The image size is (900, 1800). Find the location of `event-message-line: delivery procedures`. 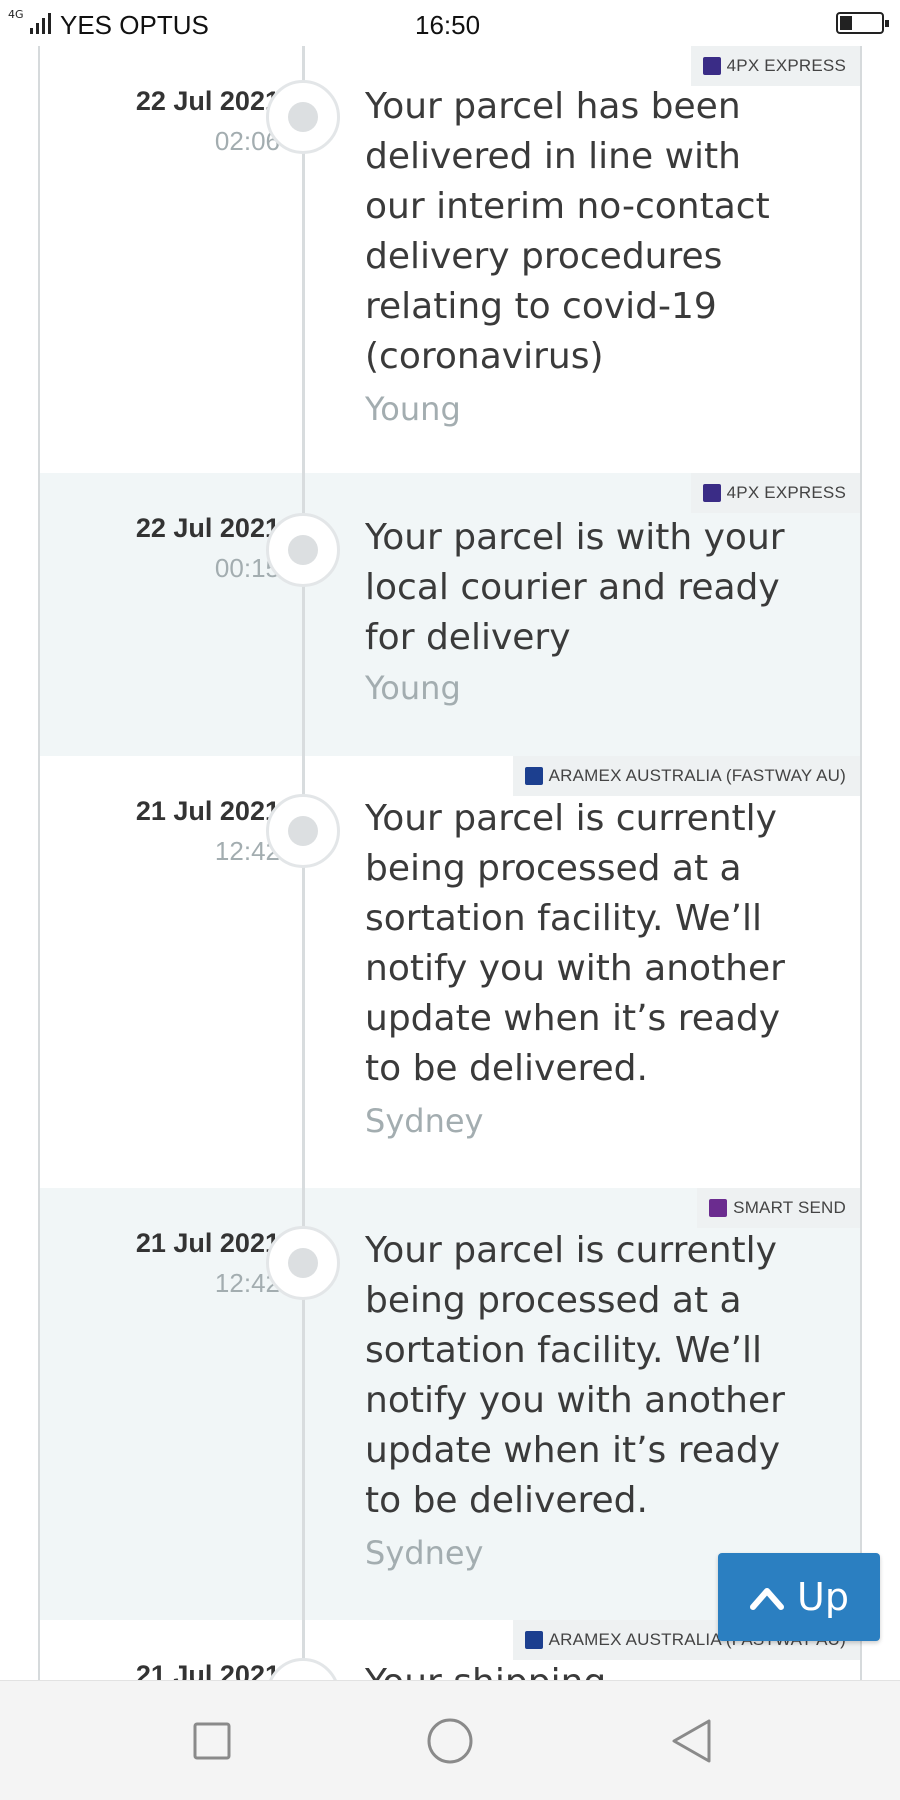

event-message-line: delivery procedures is located at coordinates (544, 256).